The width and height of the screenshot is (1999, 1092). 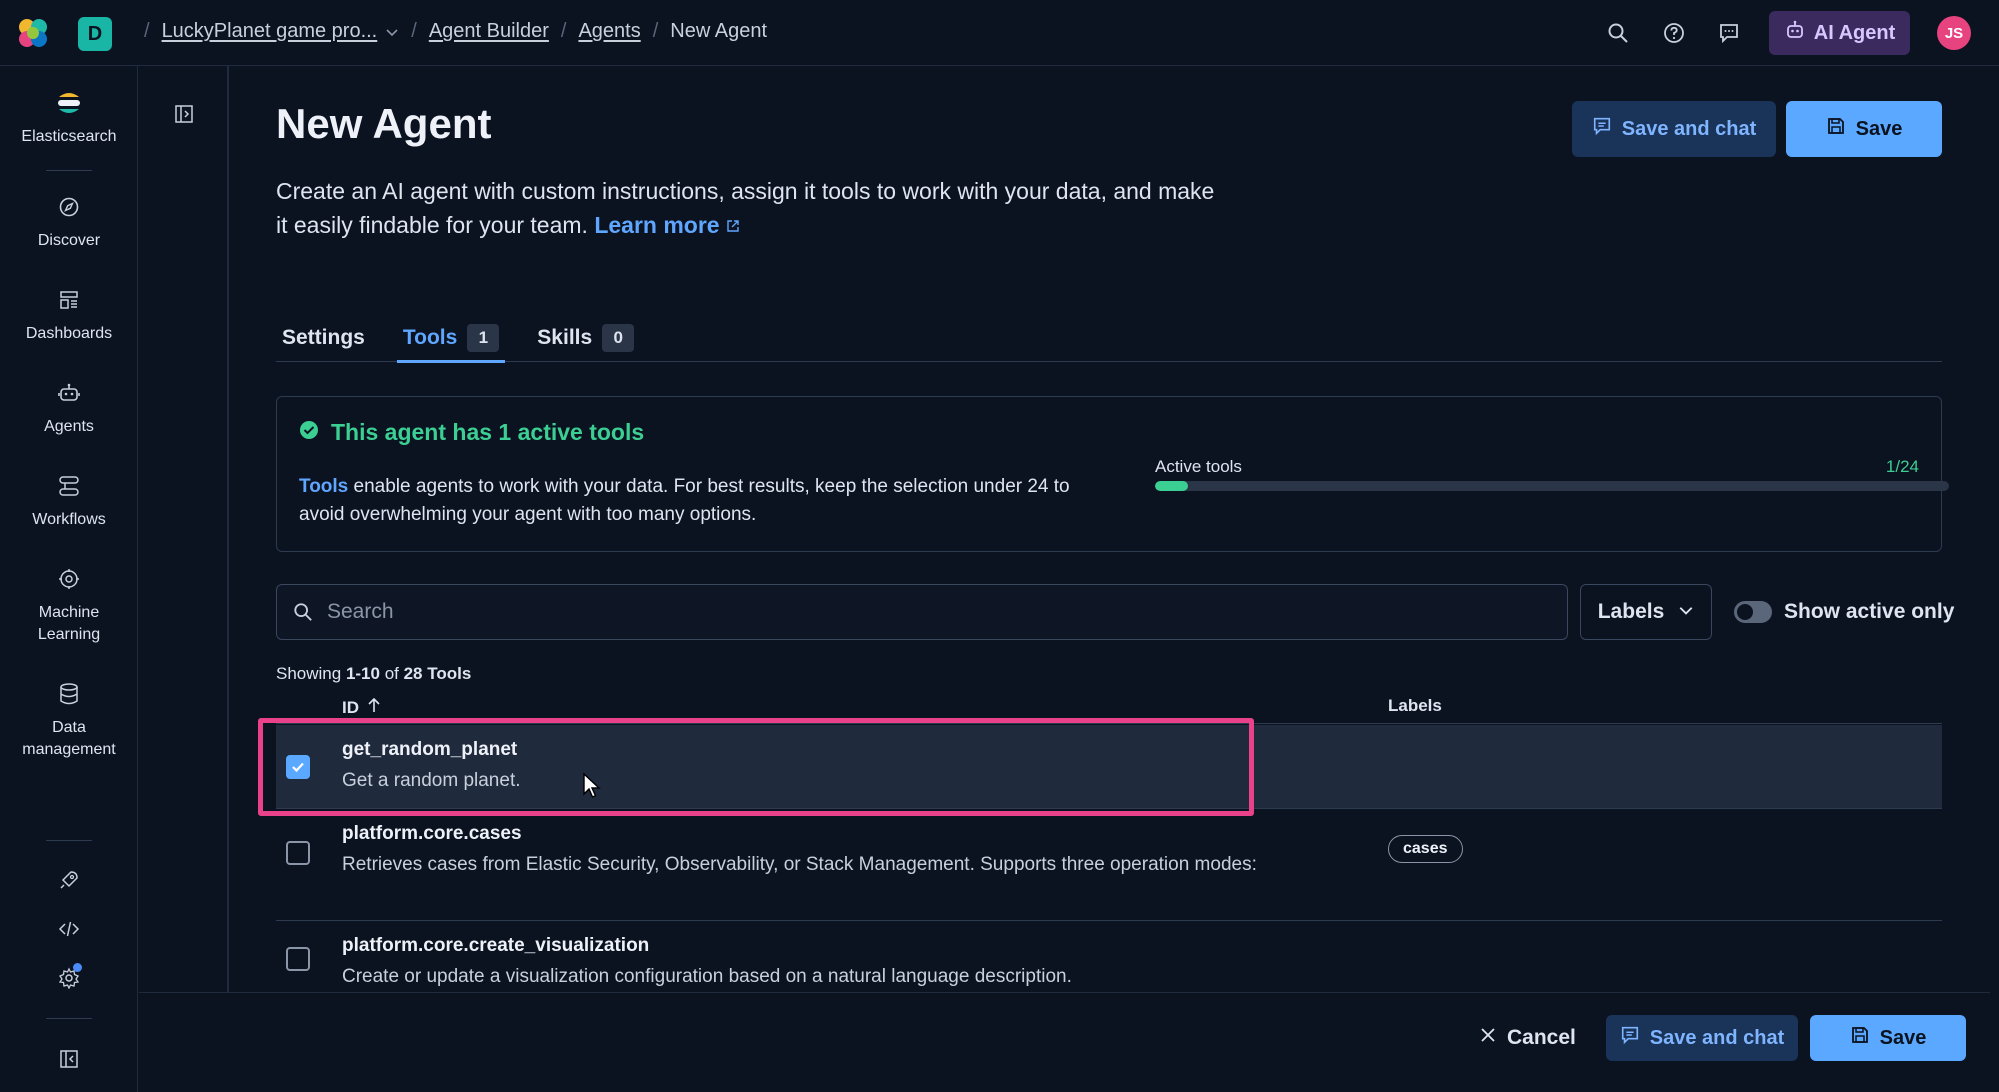 I want to click on nav-item-label: Data management, so click(x=69, y=738).